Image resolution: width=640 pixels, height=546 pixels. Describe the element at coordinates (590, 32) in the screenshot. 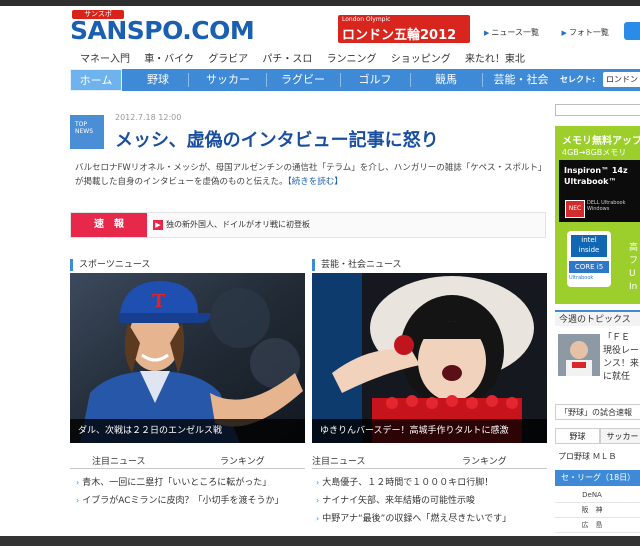

I see `photo-list-link: ▶ フォト一覧` at that location.